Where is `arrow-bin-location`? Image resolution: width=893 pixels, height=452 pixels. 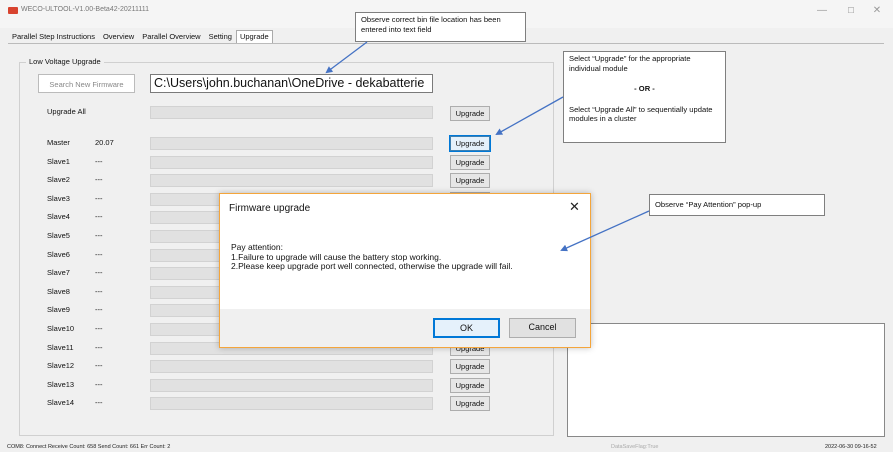
arrow-bin-location is located at coordinates (346, 57).